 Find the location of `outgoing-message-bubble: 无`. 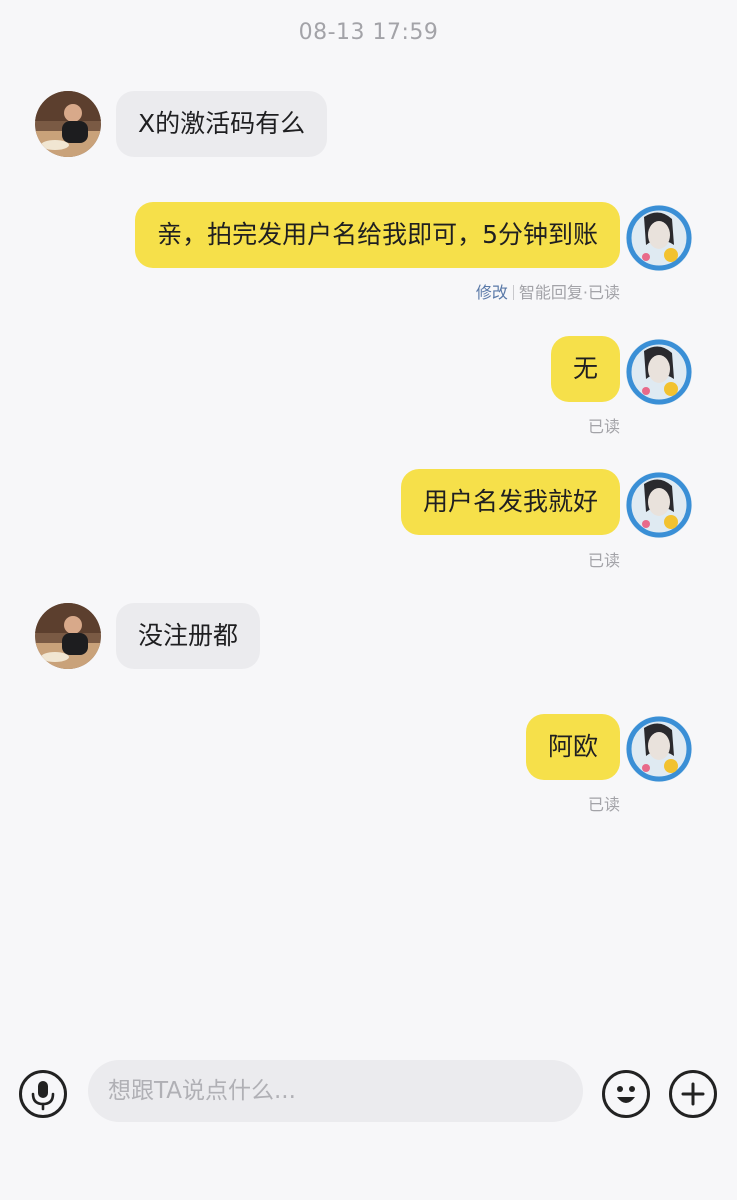

outgoing-message-bubble: 无 is located at coordinates (585, 369).